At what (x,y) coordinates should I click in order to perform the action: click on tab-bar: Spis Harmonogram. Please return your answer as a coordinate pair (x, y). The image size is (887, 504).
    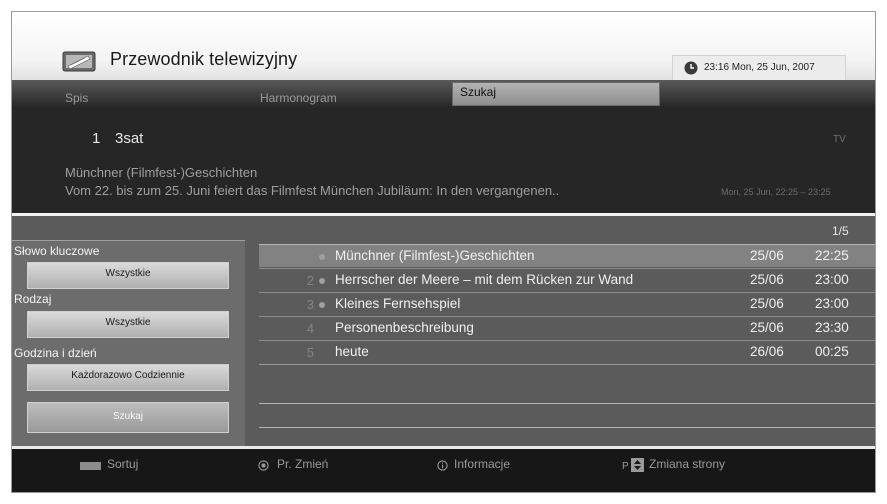
    Looking at the image, I should click on (443, 94).